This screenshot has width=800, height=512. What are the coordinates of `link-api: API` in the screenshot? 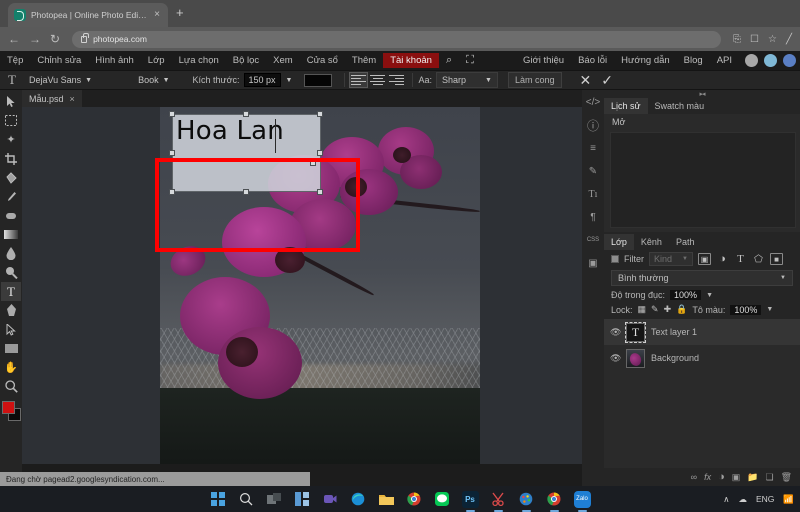 It's located at (724, 61).